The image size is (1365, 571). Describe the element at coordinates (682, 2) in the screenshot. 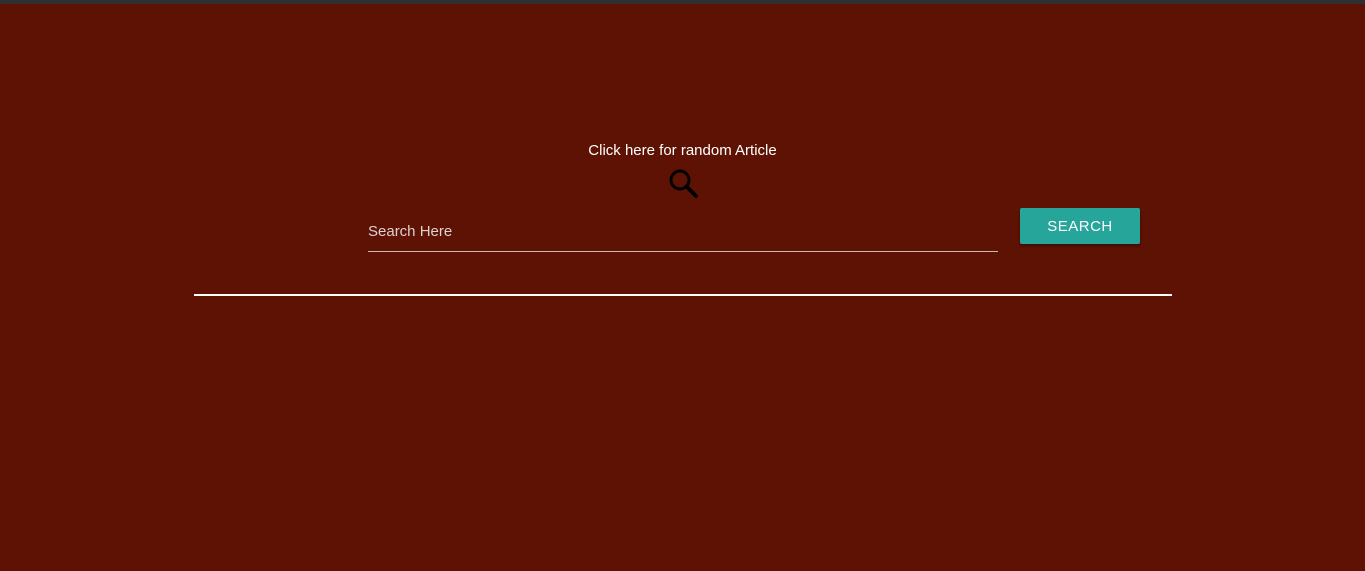

I see `window-top-bar` at that location.